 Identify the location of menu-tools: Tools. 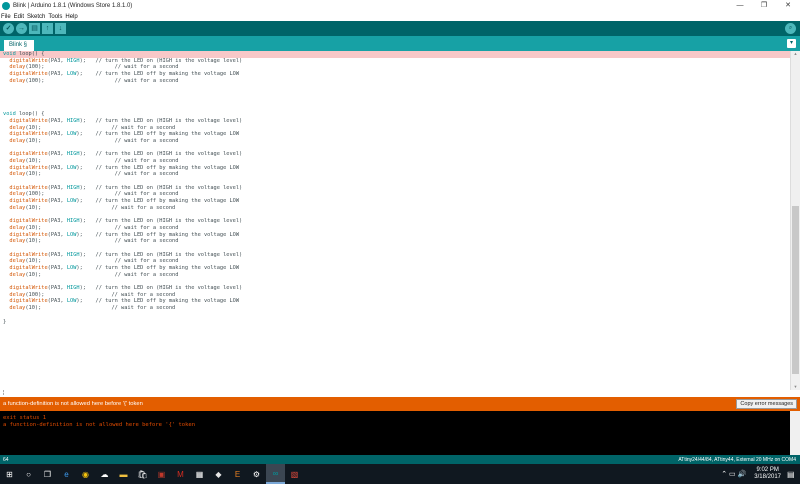
(55, 17).